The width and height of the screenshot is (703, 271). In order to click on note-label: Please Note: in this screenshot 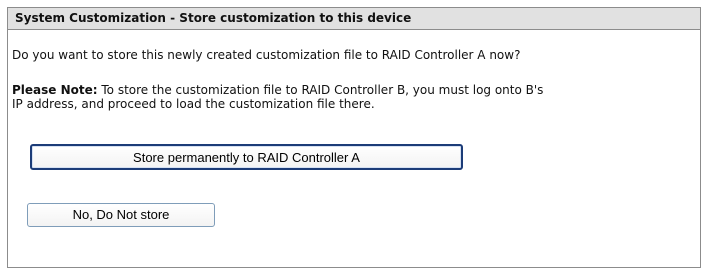, I will do `click(55, 90)`.